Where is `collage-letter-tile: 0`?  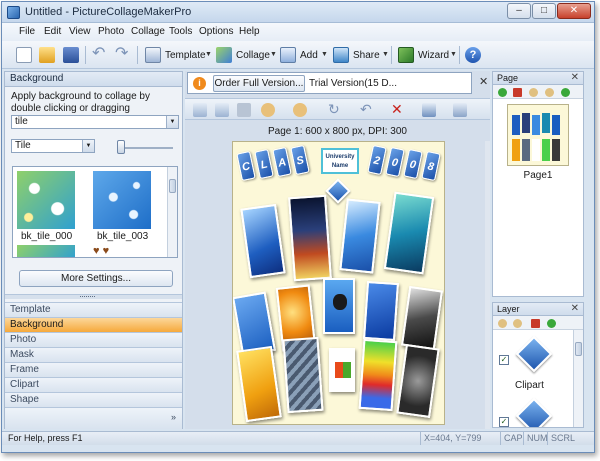 collage-letter-tile: 0 is located at coordinates (395, 162).